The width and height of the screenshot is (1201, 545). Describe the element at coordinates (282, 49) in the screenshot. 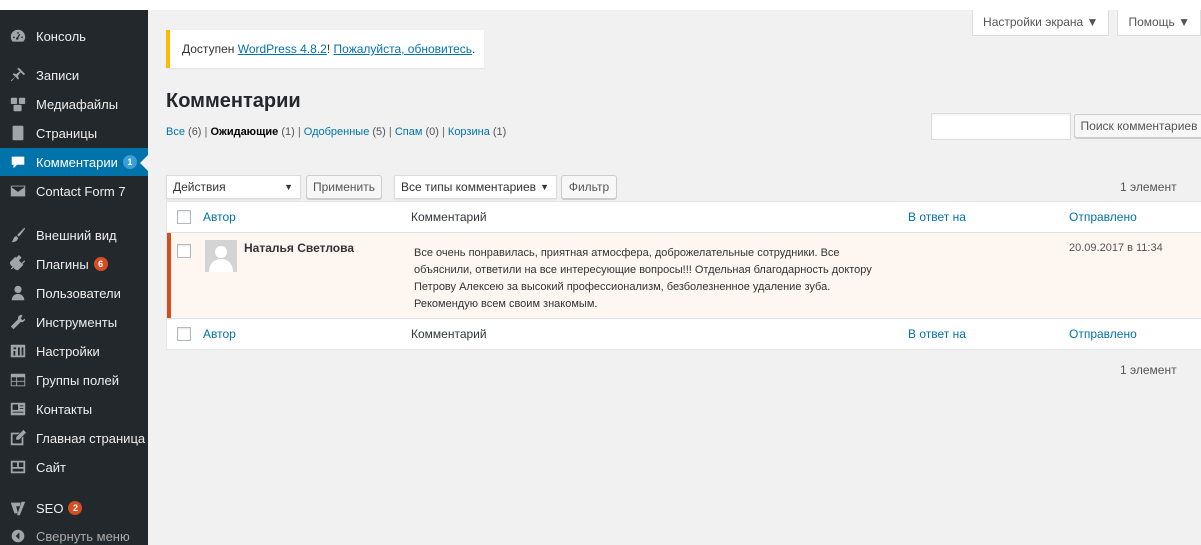

I see `wordpress-version-link: WordPress 4.8.2` at that location.